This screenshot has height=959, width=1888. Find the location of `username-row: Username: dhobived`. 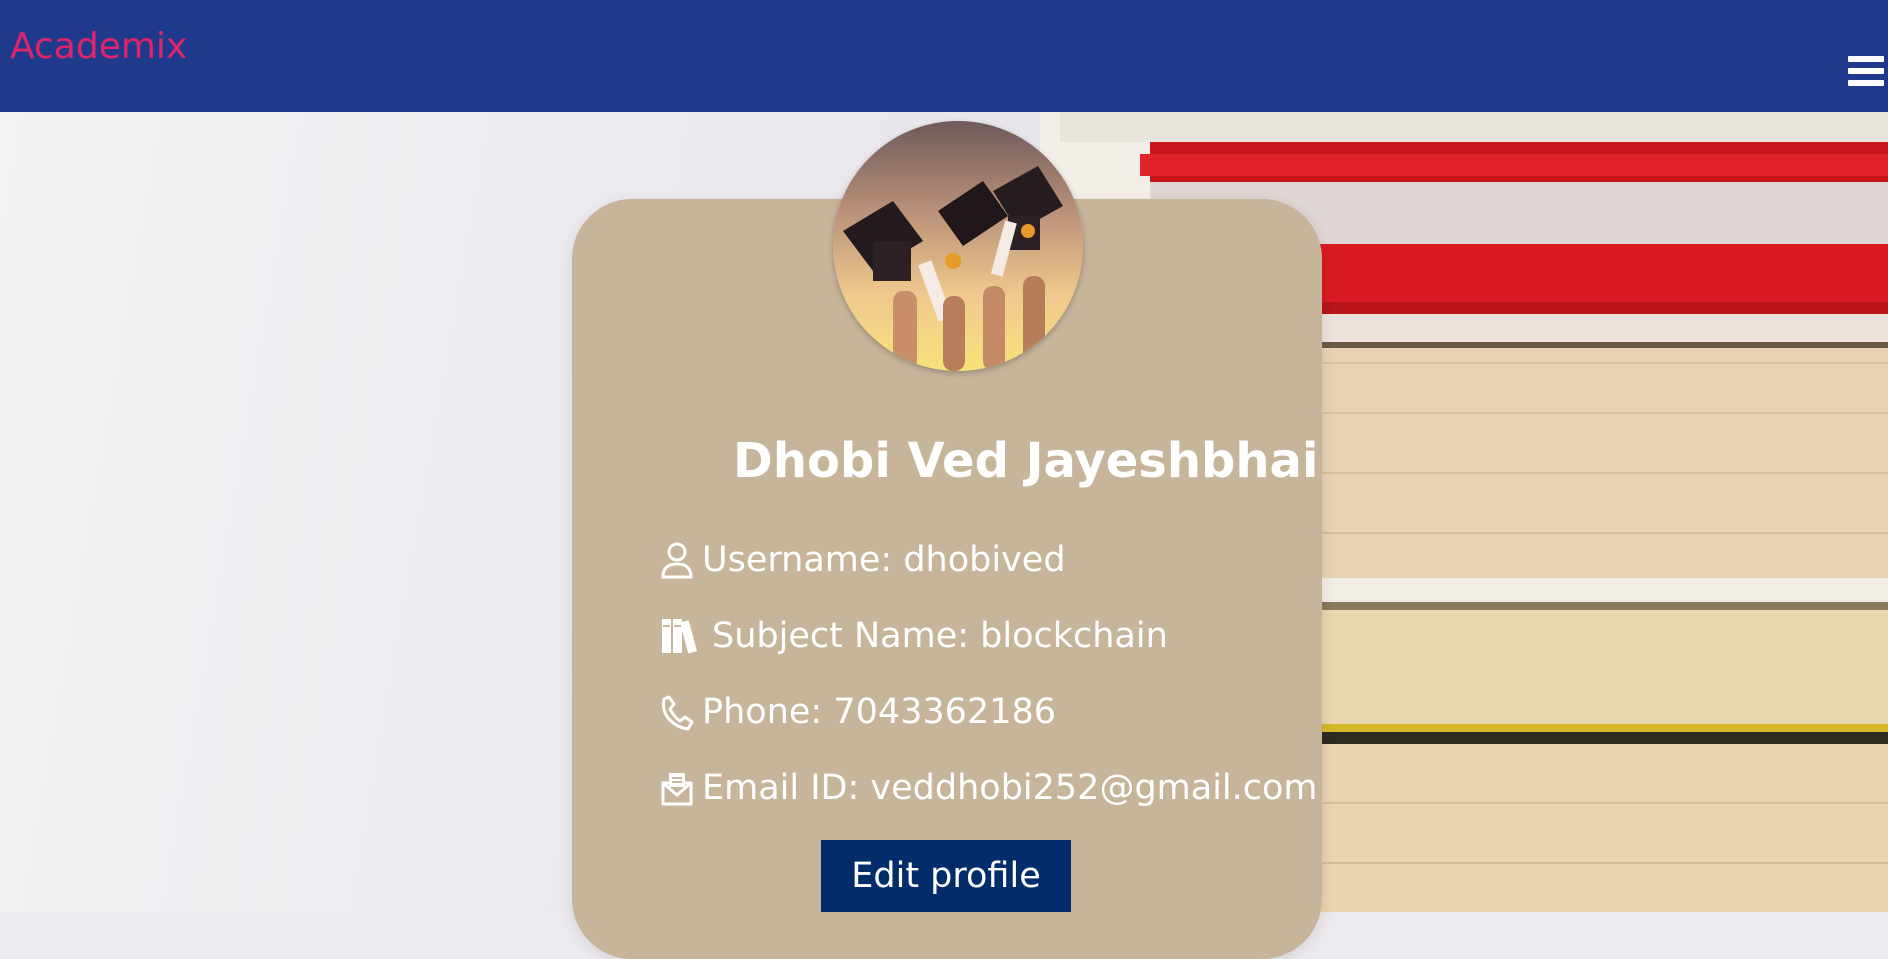

username-row: Username: dhobived is located at coordinates (863, 560).